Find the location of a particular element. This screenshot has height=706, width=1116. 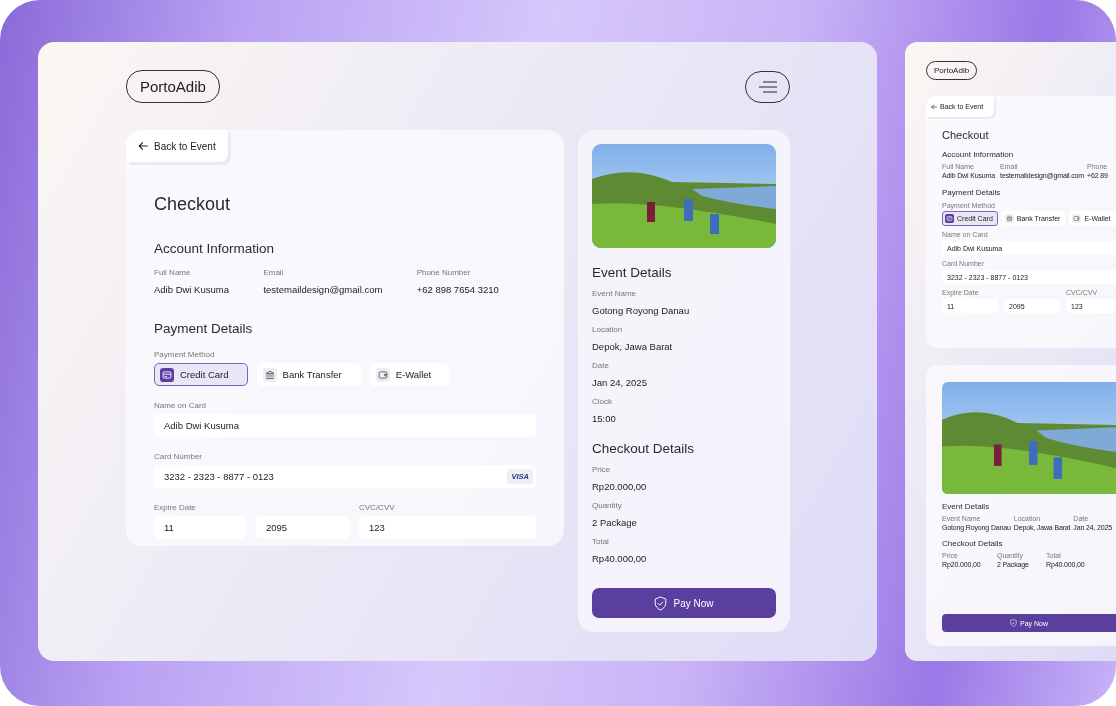

back-link: Back to Event is located at coordinates (177, 146).